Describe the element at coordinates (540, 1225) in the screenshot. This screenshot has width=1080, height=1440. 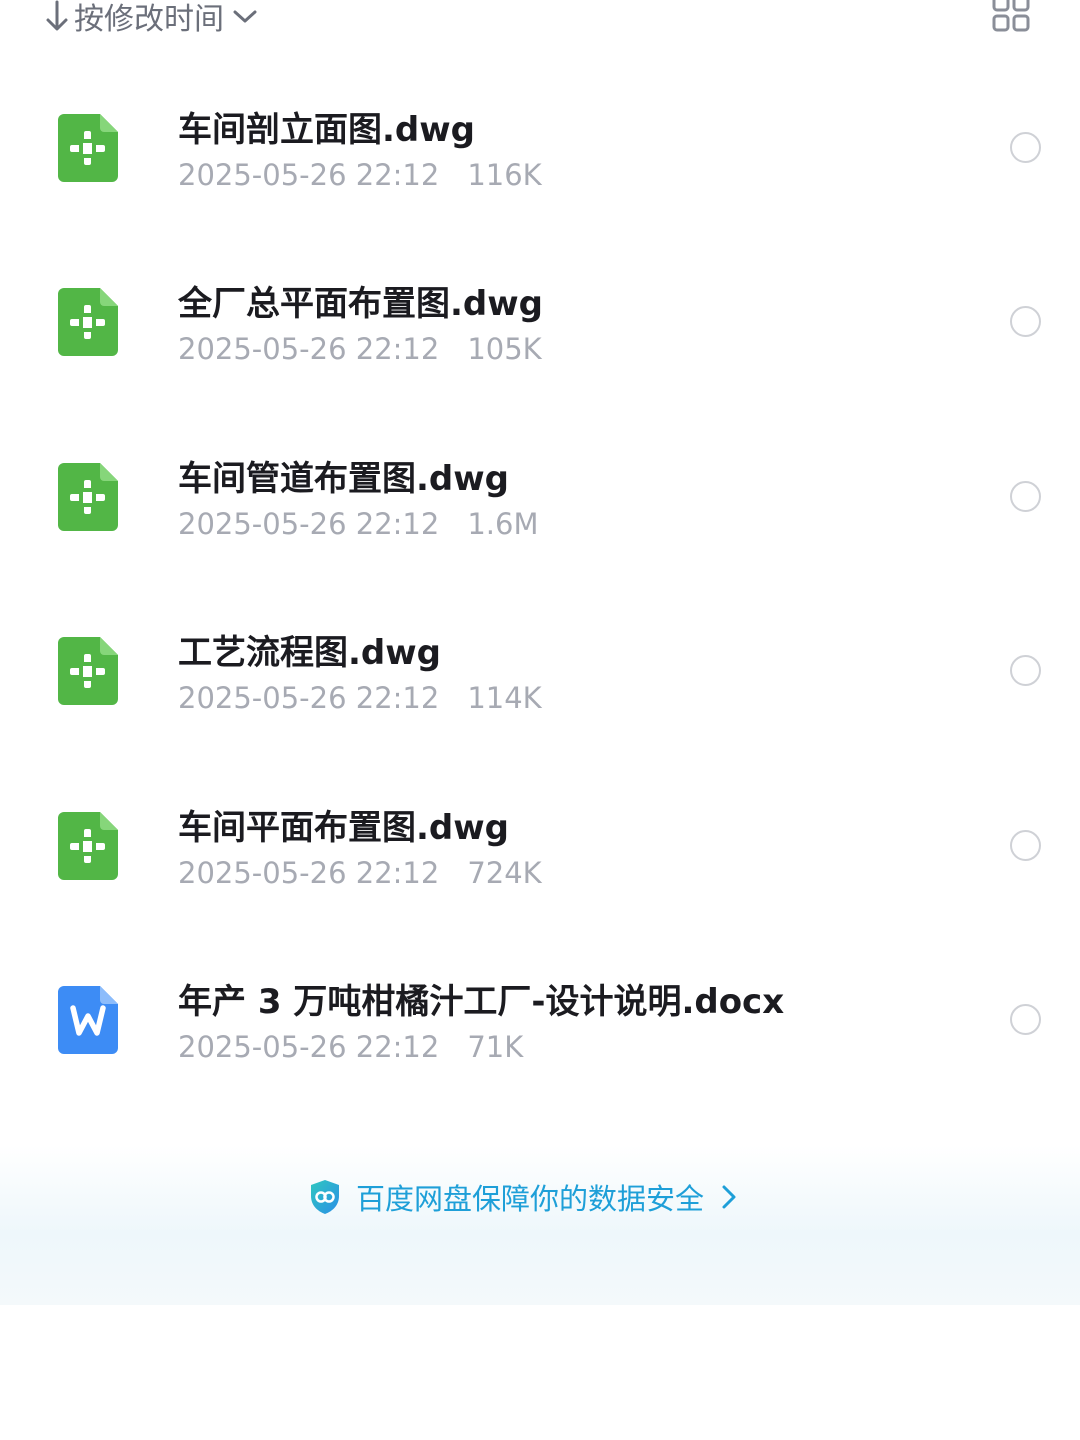
I see `security-banner: 百度网盘保障你的数据安全` at that location.